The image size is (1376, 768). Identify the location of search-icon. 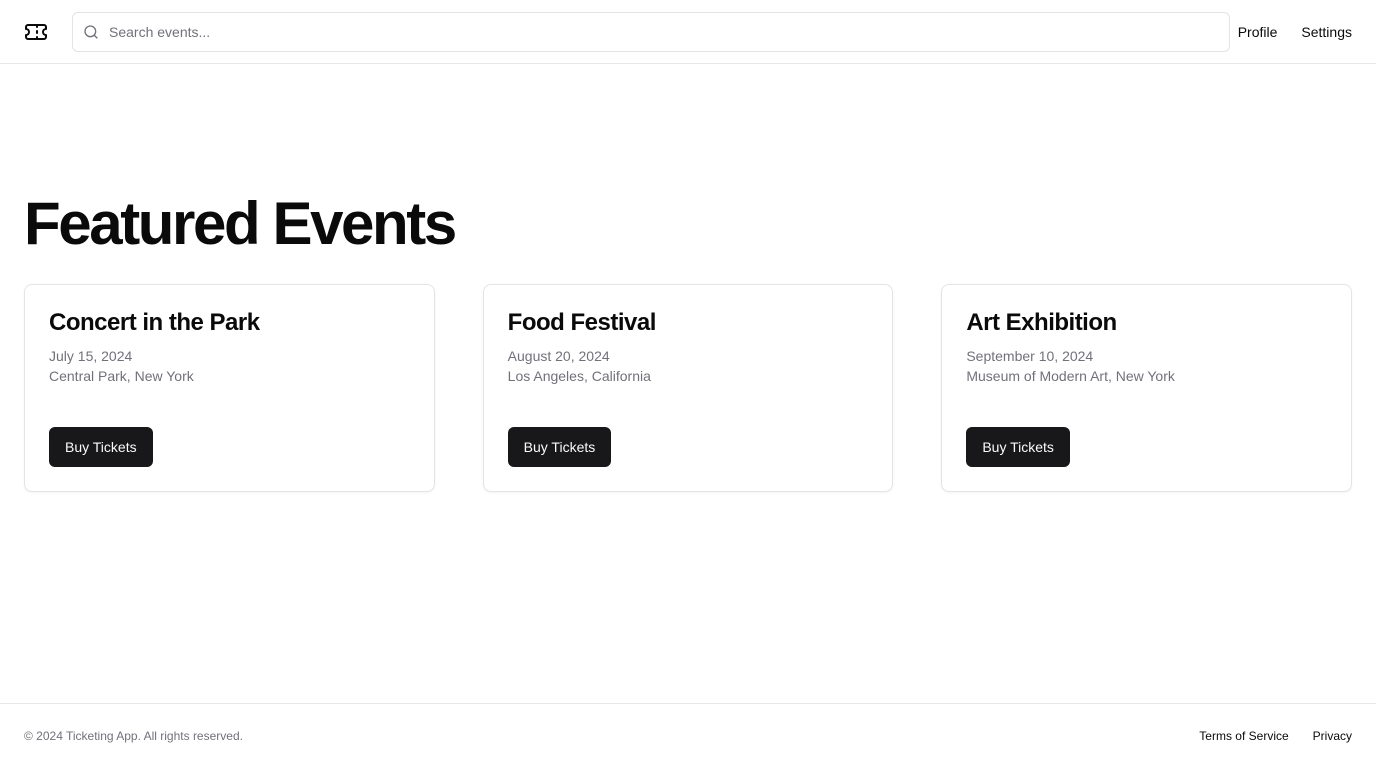
(91, 32).